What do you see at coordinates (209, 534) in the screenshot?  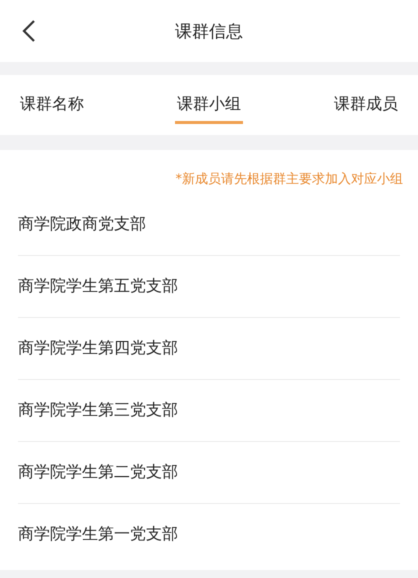 I see `group-item: 商学院学生第一党支部` at bounding box center [209, 534].